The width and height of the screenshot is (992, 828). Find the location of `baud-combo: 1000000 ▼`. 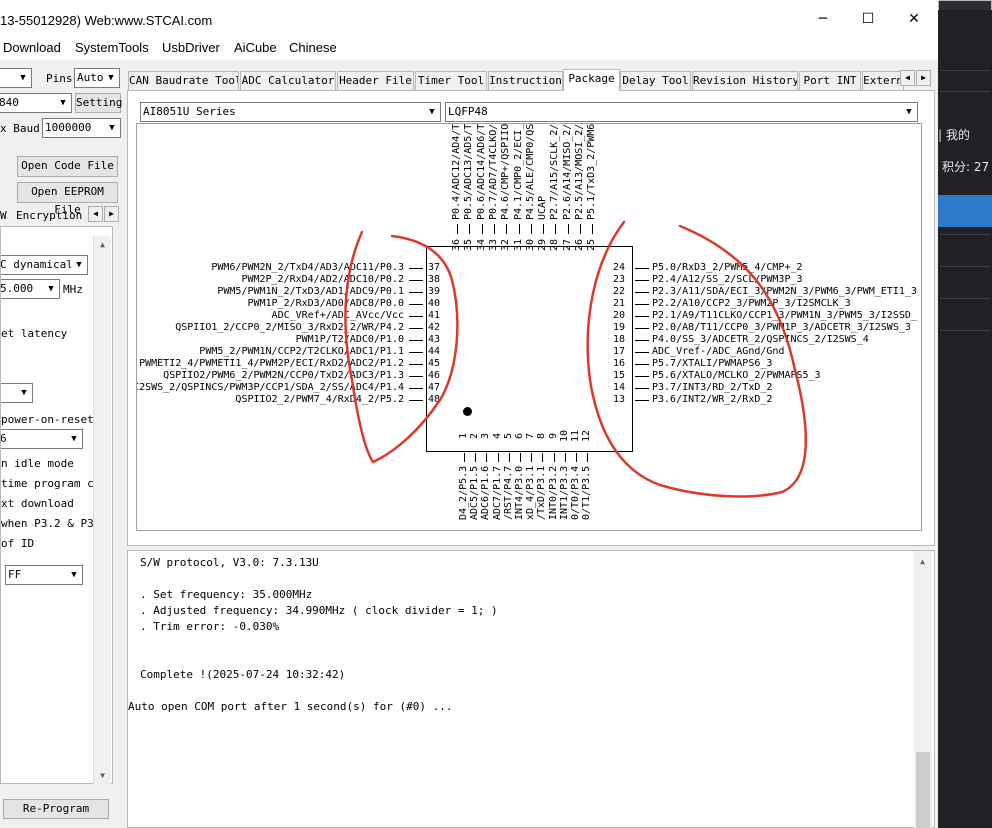

baud-combo: 1000000 ▼ is located at coordinates (81, 128).